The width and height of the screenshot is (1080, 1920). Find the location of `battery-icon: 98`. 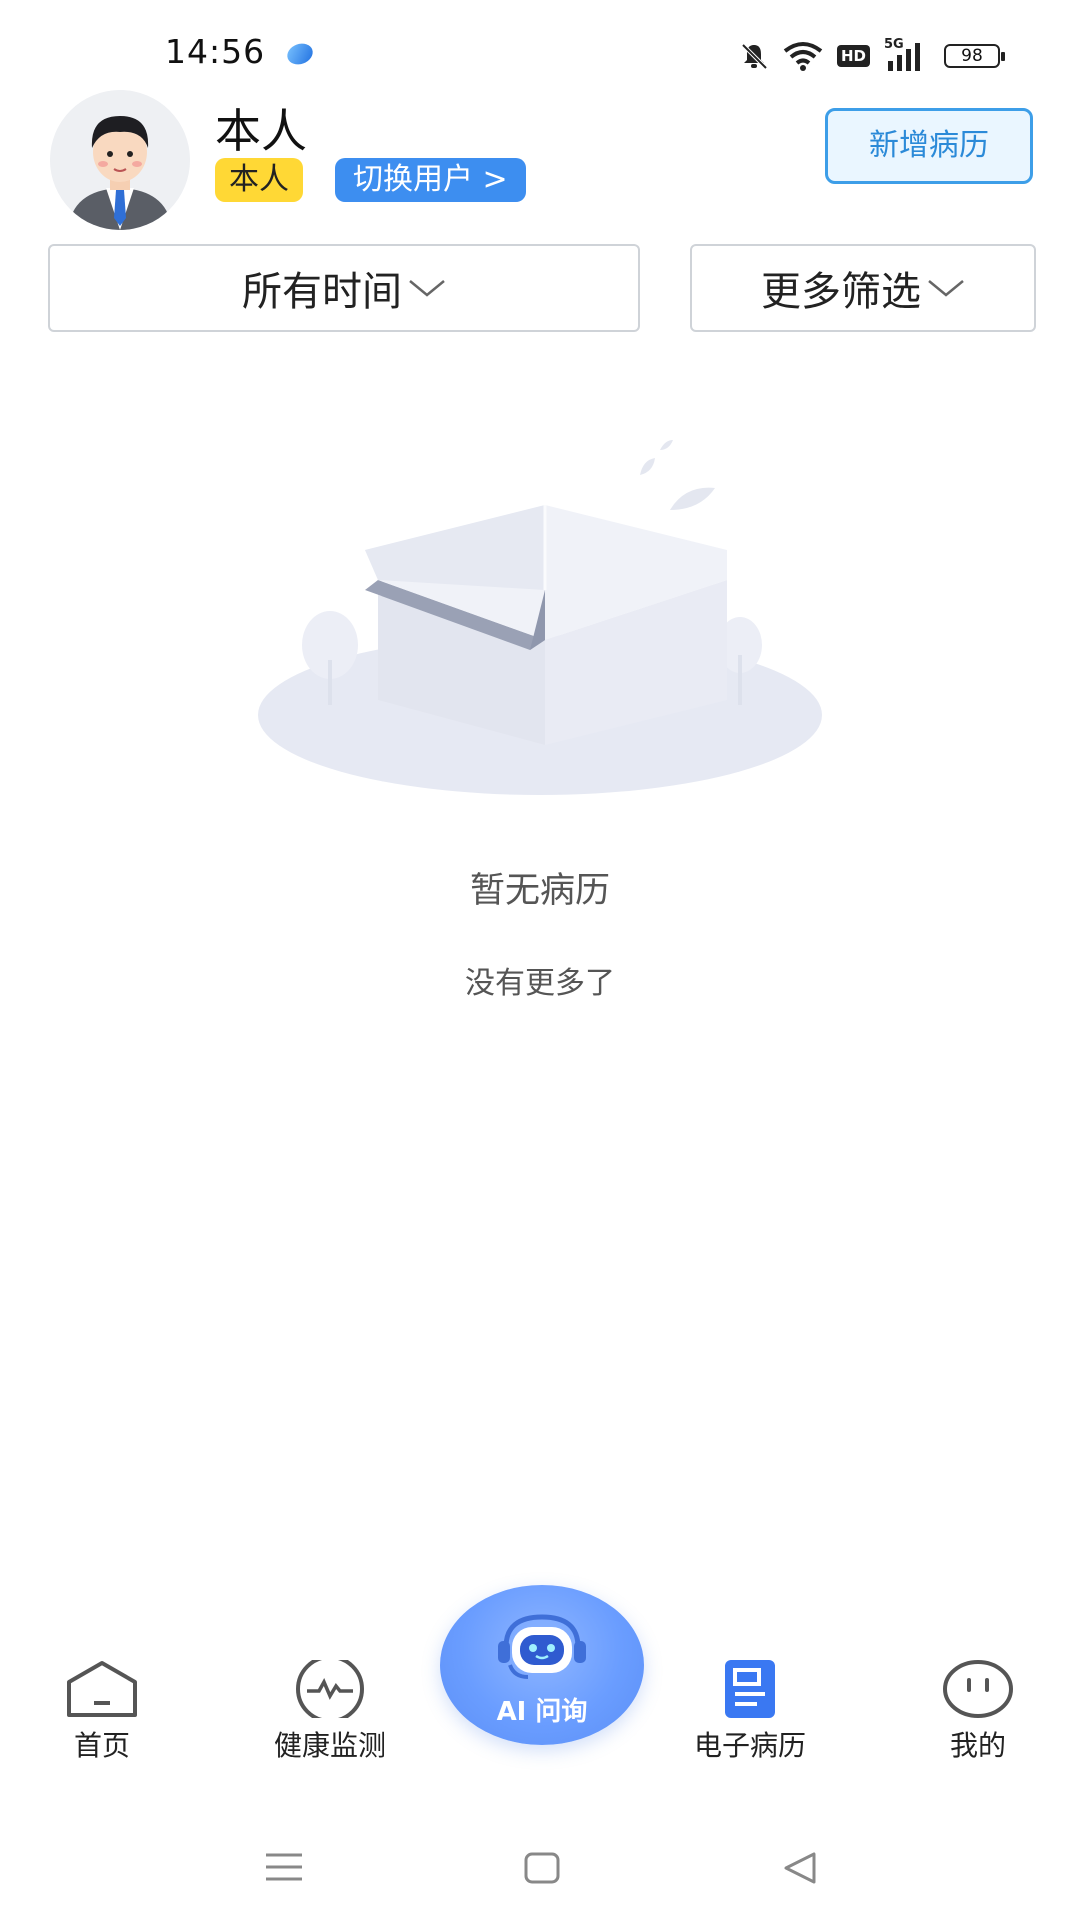

battery-icon: 98 is located at coordinates (974, 56).